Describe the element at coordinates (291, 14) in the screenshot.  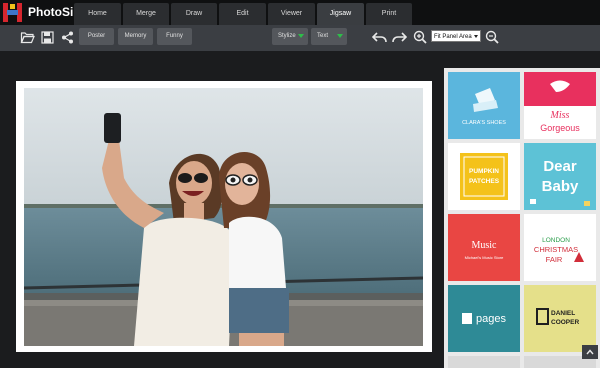
I see `tab-viewer: Viewer` at that location.